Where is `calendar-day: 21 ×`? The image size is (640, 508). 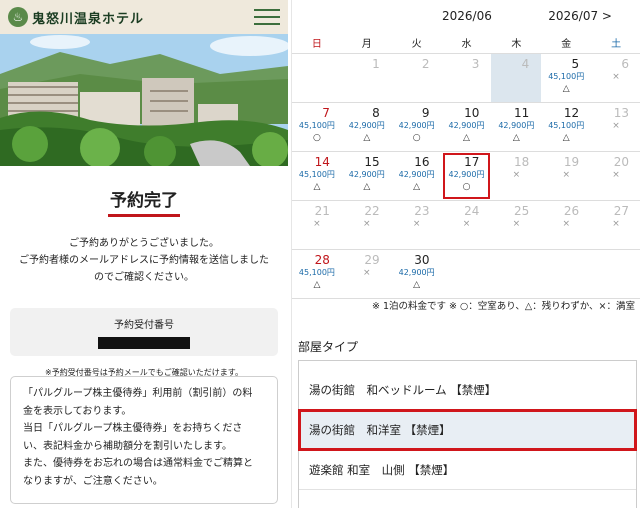
calendar-day: 21 × is located at coordinates (317, 225).